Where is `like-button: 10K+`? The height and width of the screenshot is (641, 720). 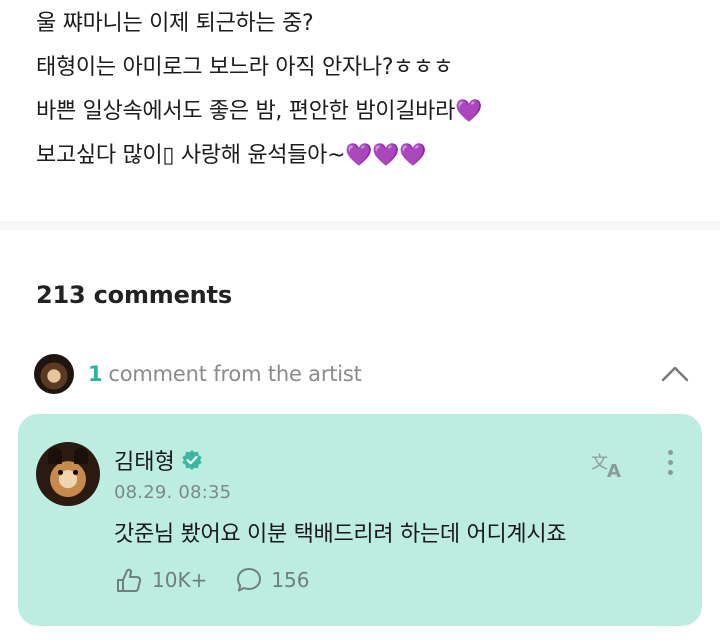
like-button: 10K+ is located at coordinates (160, 580).